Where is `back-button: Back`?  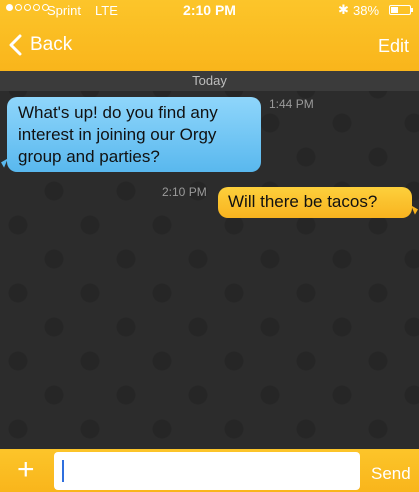 back-button: Back is located at coordinates (40, 45).